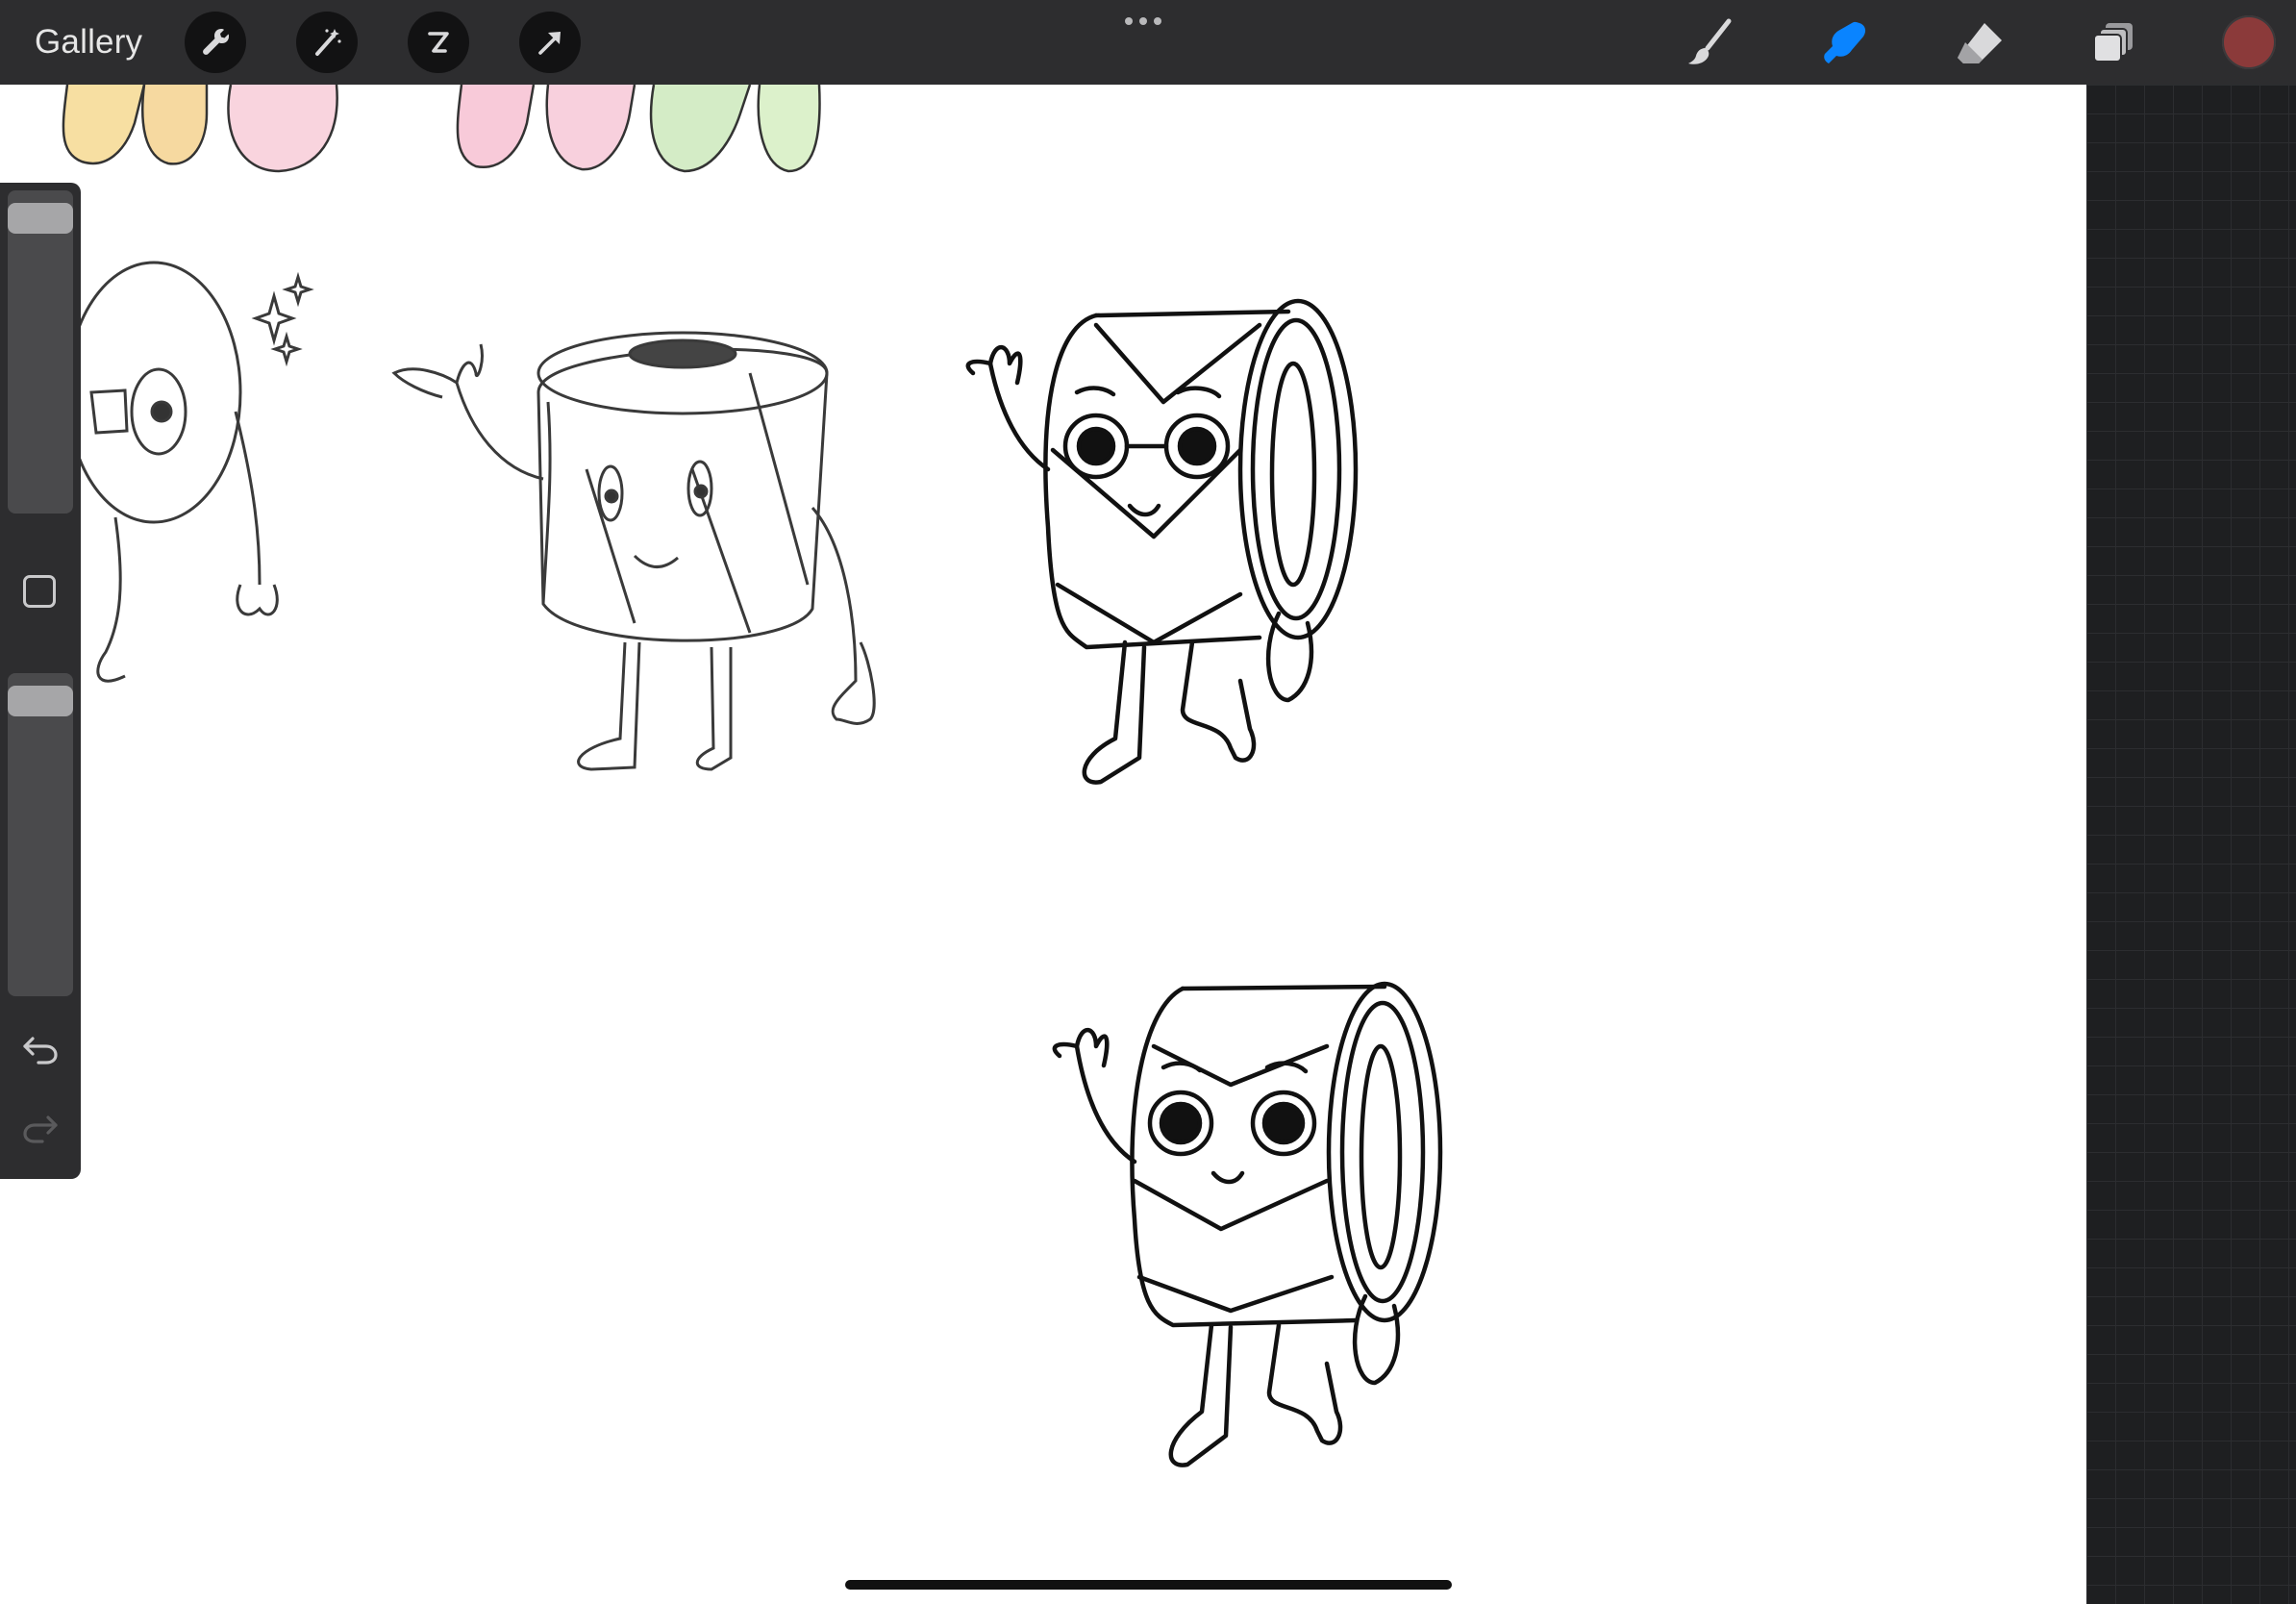 This screenshot has height=1604, width=2296. I want to click on redo-icon, so click(40, 1127).